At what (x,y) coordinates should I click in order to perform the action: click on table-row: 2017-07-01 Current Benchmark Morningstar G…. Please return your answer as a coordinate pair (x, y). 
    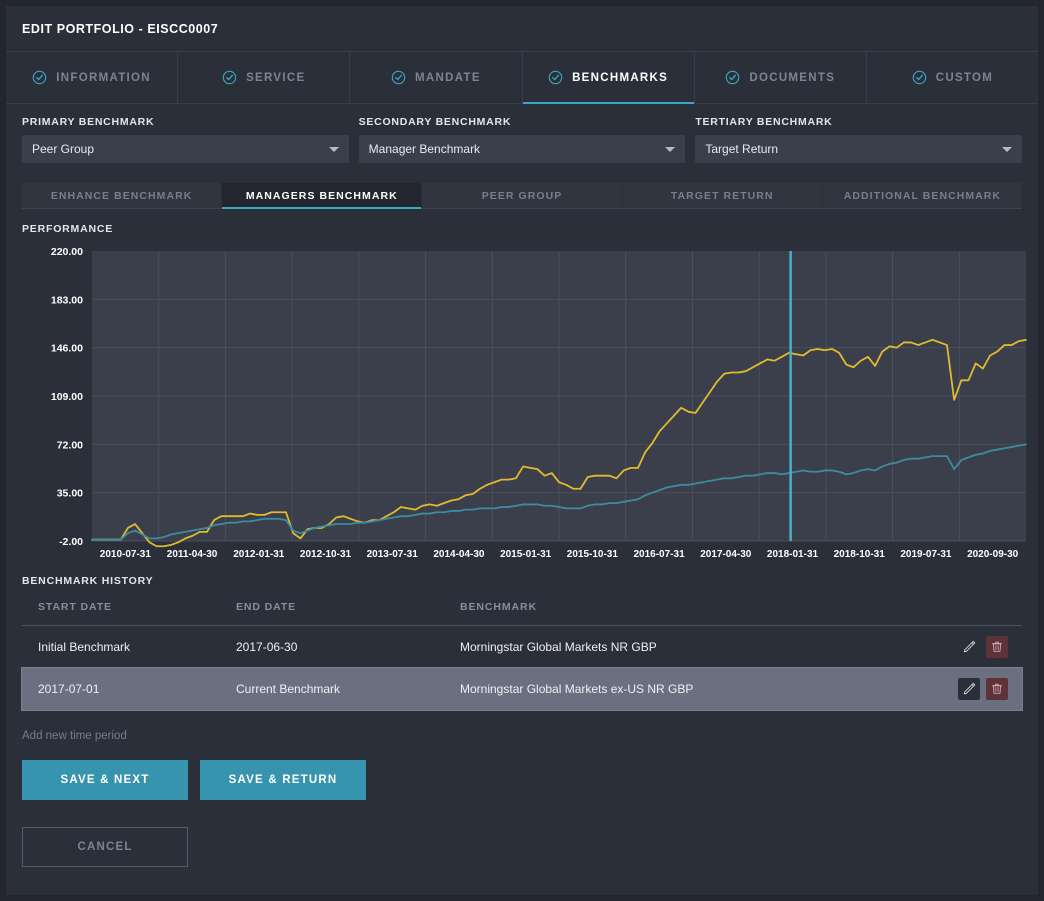
    Looking at the image, I should click on (522, 688).